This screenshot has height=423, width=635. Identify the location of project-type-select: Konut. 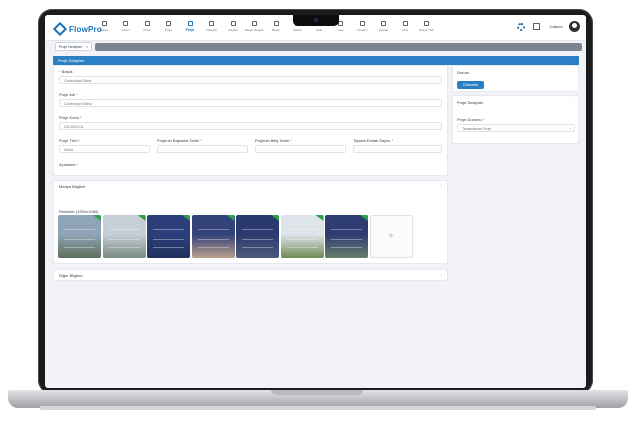
(104, 149).